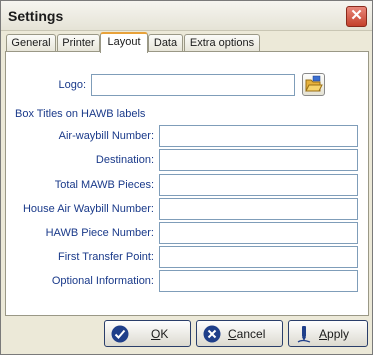  Describe the element at coordinates (258, 209) in the screenshot. I see `house-air-waybill-number-field` at that location.